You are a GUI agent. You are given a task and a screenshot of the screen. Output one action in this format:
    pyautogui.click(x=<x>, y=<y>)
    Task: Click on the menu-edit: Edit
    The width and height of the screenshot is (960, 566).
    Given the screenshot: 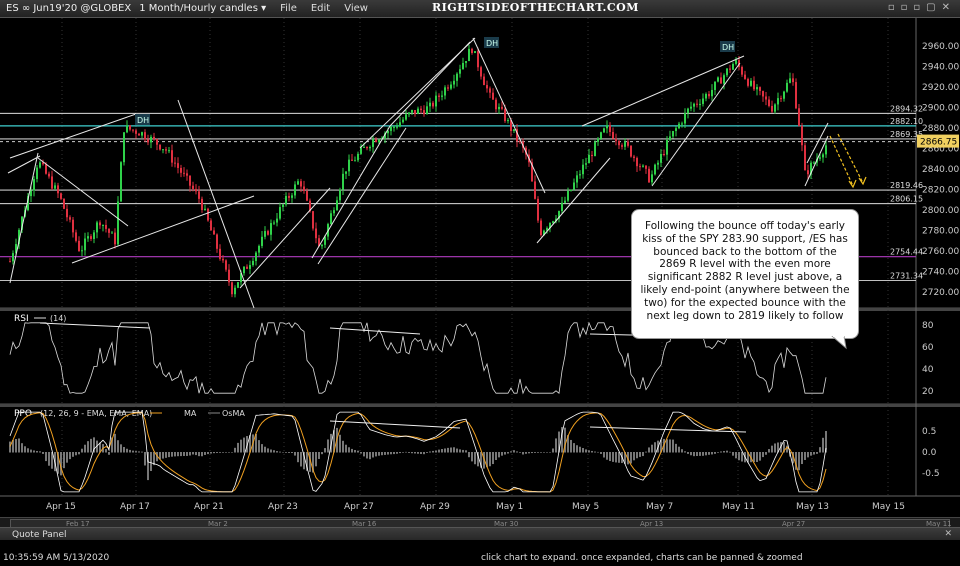 What is the action you would take?
    pyautogui.click(x=320, y=8)
    